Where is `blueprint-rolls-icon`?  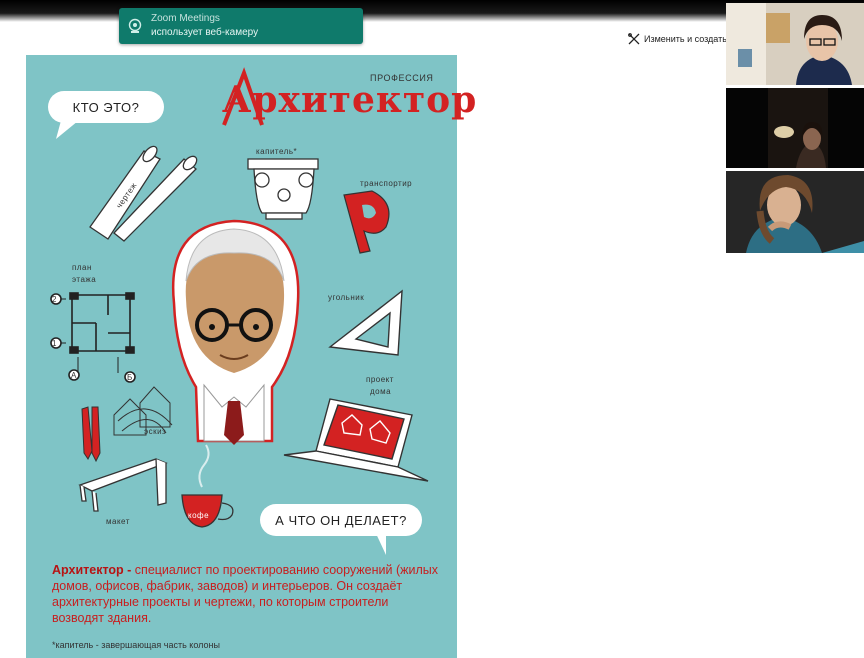 blueprint-rolls-icon is located at coordinates (143, 193).